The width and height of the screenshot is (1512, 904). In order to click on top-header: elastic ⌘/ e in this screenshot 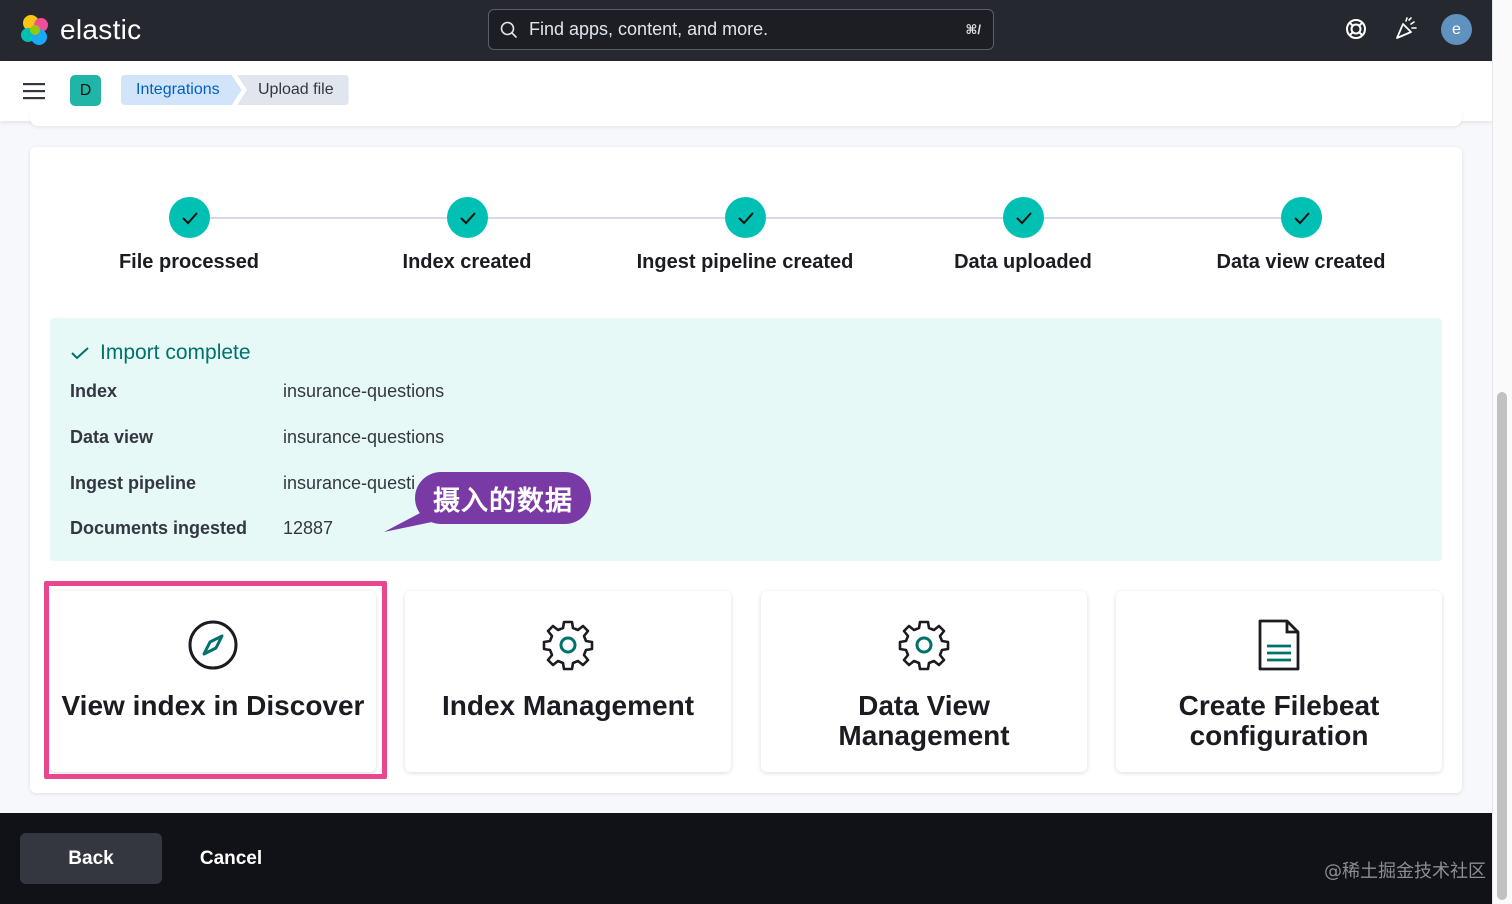, I will do `click(746, 30)`.